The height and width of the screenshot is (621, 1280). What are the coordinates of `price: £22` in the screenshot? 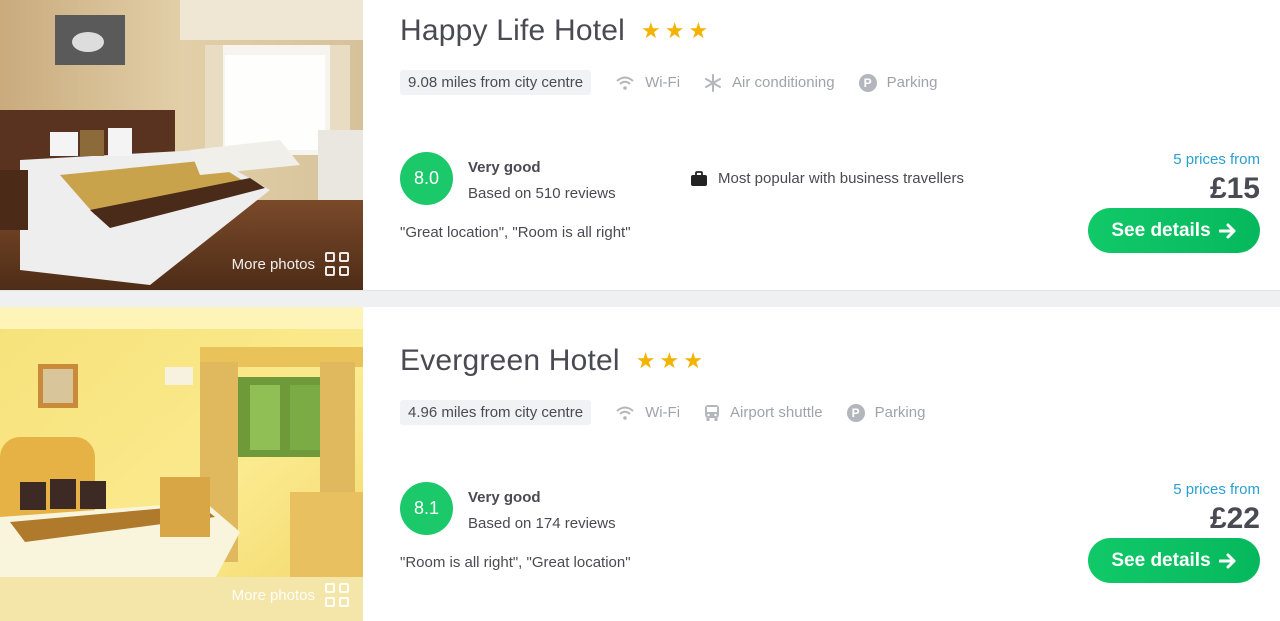 It's located at (1234, 518).